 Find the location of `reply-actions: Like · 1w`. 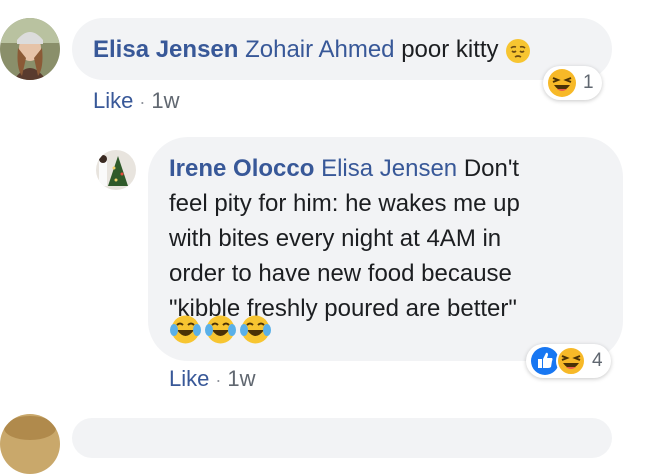

reply-actions: Like · 1w is located at coordinates (212, 379).